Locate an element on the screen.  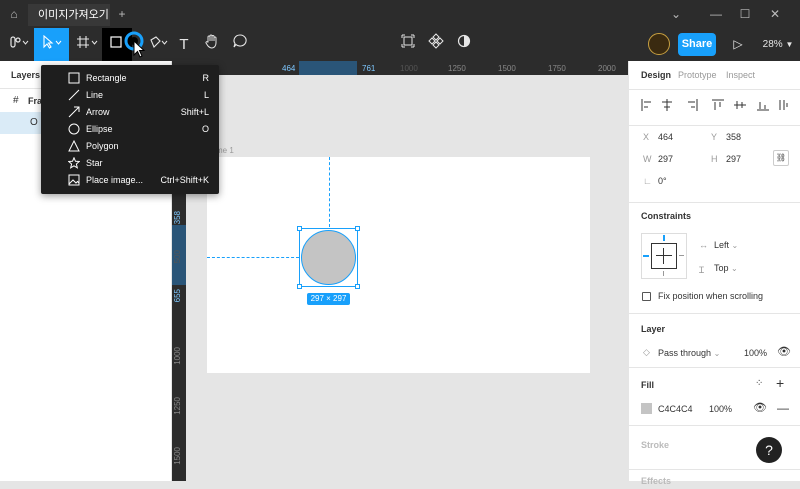
selection-box is located at coordinates (328, 257).